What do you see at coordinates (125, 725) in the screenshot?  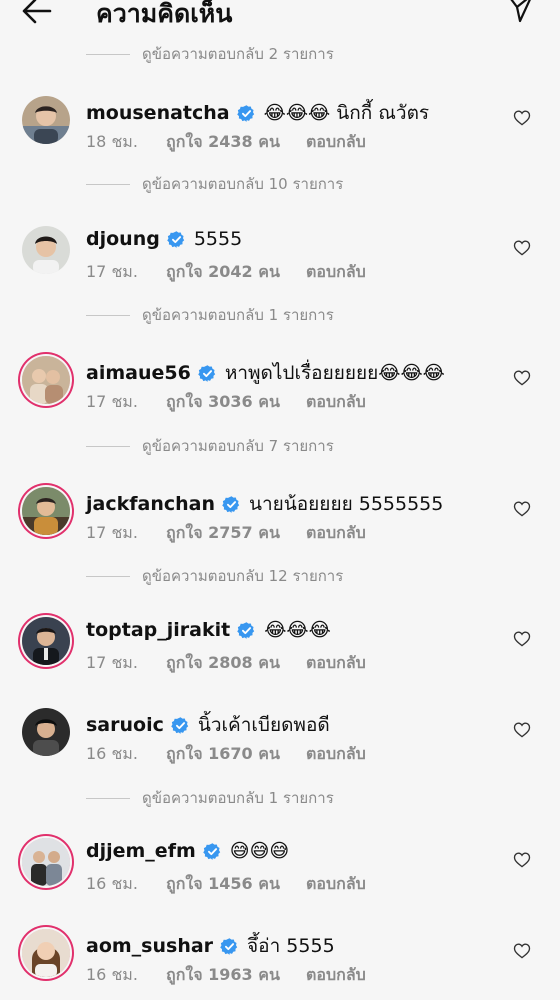 I see `comment-username: saruoic` at bounding box center [125, 725].